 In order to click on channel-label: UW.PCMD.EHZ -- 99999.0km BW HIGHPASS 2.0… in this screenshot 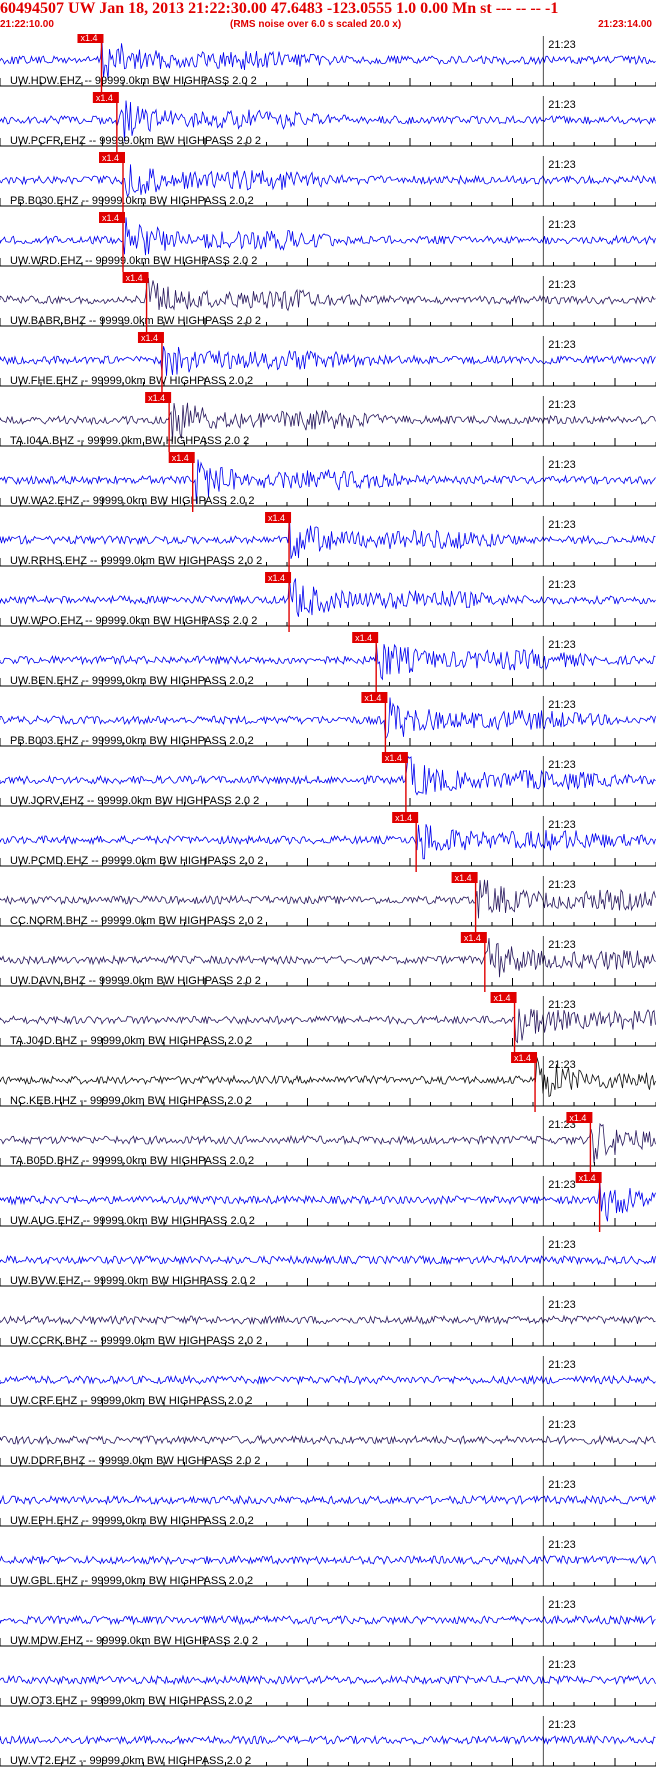, I will do `click(136, 861)`.